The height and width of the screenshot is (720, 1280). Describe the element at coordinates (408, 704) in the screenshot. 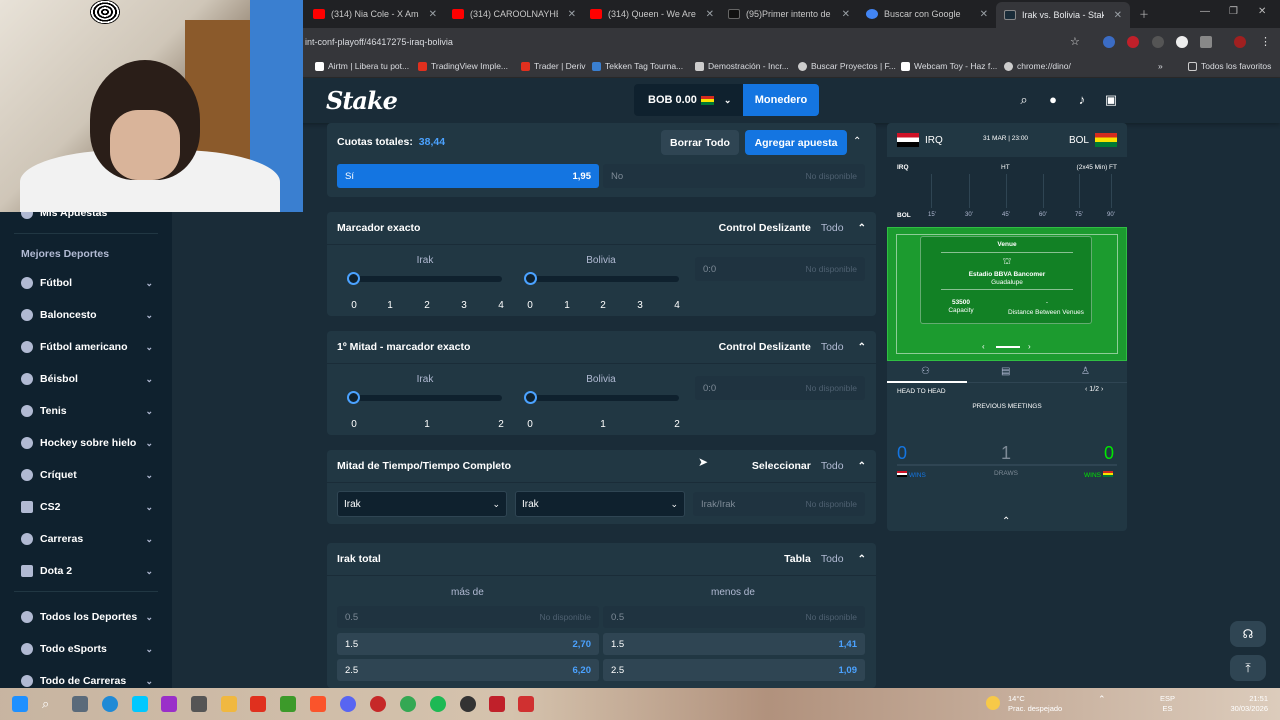

I see `chrome-icon` at that location.